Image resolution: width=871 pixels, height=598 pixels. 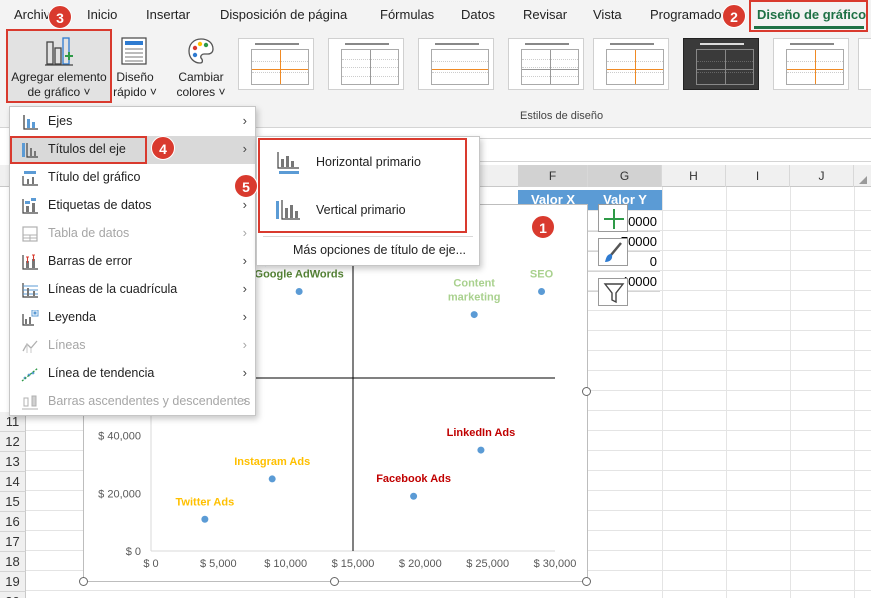 I want to click on x-tick-label: $ 20,000, so click(x=420, y=564).